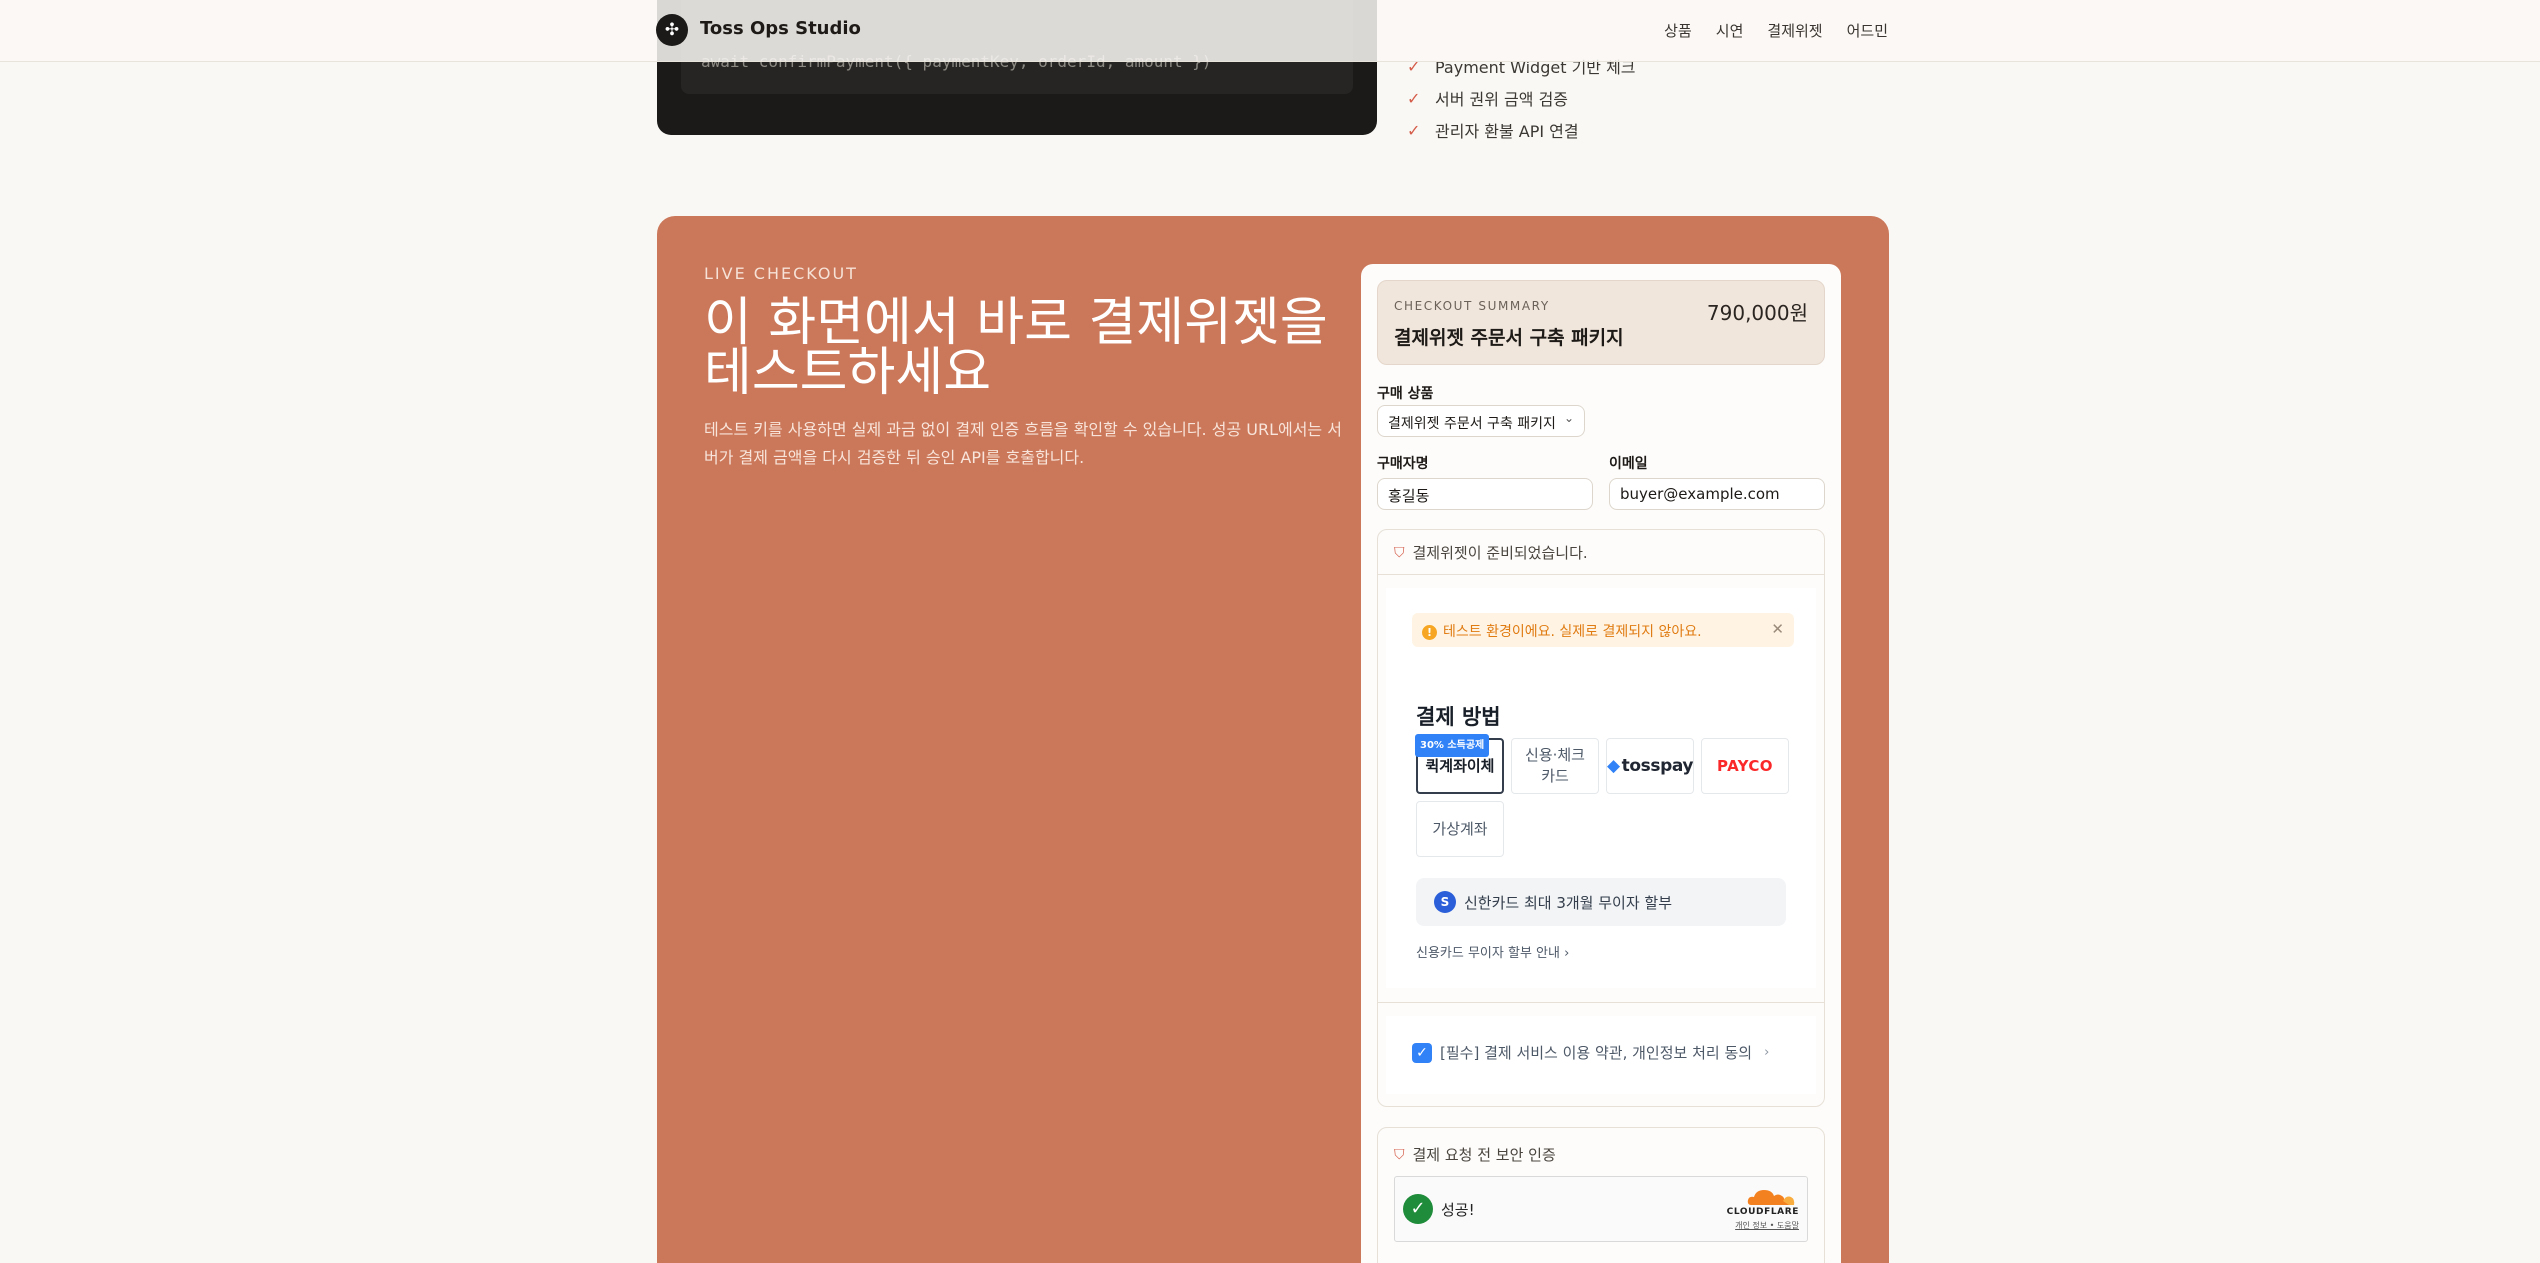 This screenshot has width=2540, height=1263. What do you see at coordinates (1762, 1212) in the screenshot?
I see `cloudflare-logo: CLOUDFLARE` at bounding box center [1762, 1212].